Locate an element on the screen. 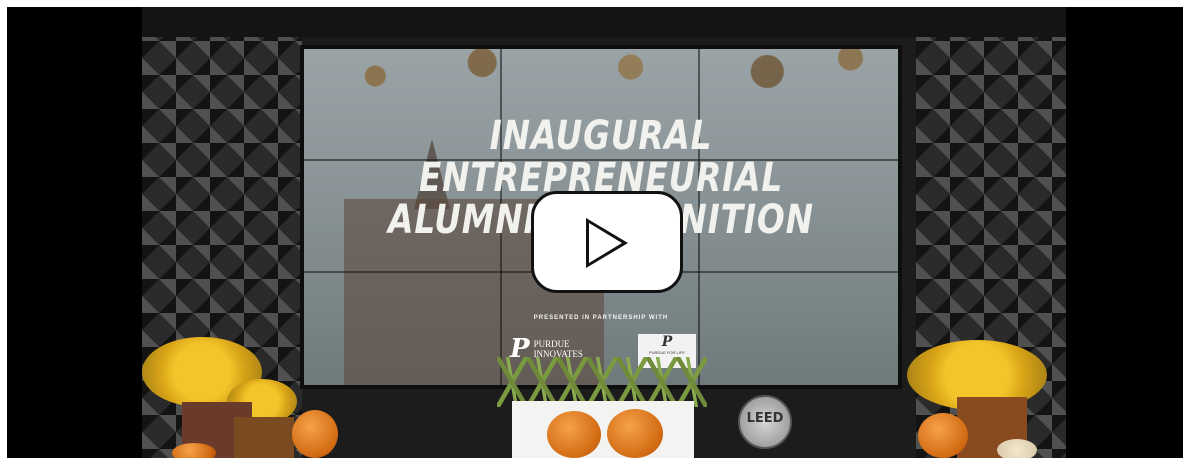 This screenshot has width=1190, height=458. snake-plant is located at coordinates (602, 382).